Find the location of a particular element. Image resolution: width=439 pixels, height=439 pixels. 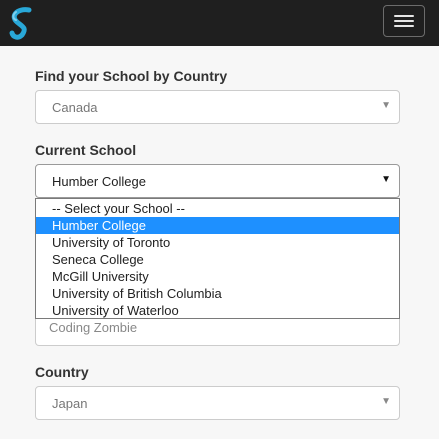

hamburger-menu-icon is located at coordinates (404, 21).